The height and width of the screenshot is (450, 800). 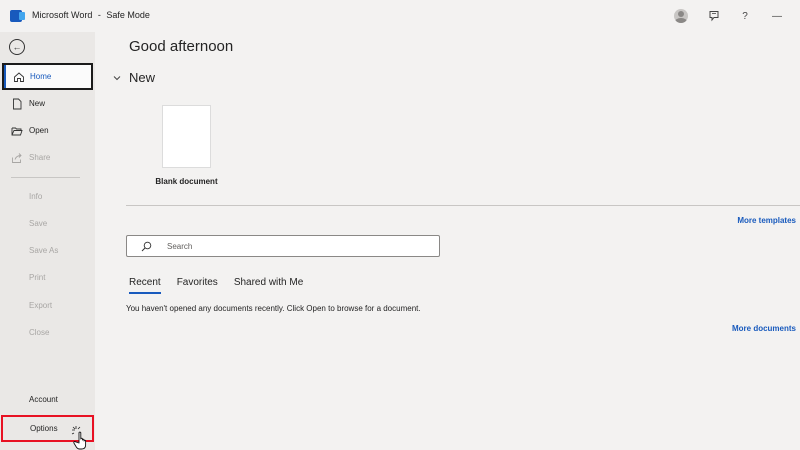 I want to click on back-arrow-icon: ←, so click(x=17, y=46).